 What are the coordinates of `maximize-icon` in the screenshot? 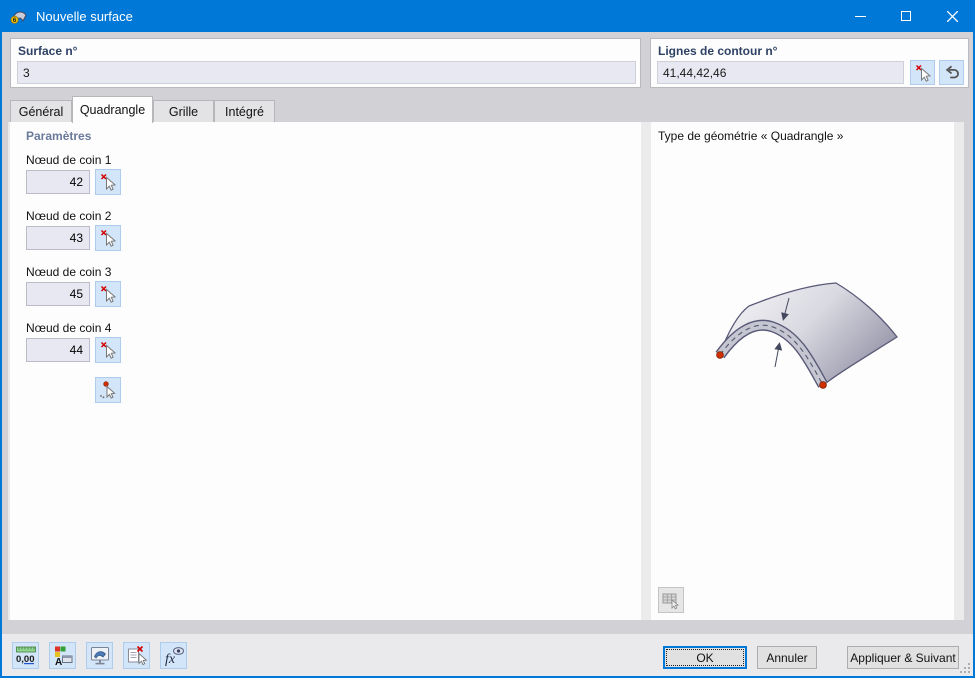 It's located at (906, 16).